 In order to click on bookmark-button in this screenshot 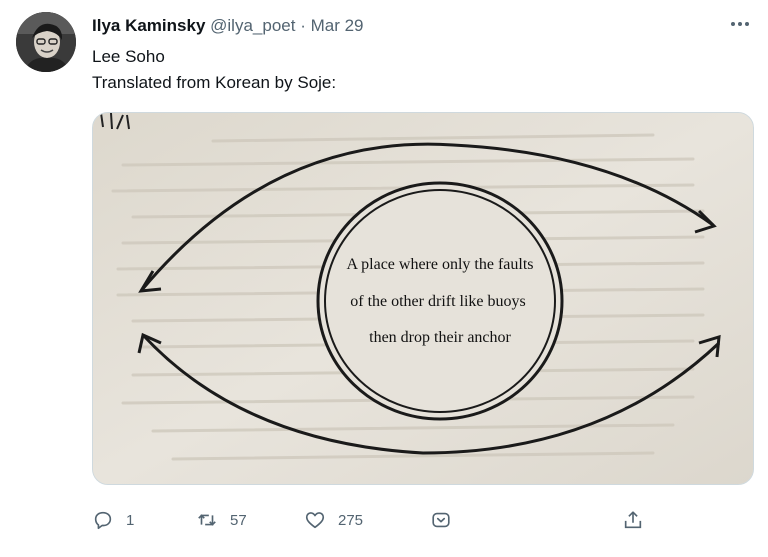, I will do `click(441, 520)`.